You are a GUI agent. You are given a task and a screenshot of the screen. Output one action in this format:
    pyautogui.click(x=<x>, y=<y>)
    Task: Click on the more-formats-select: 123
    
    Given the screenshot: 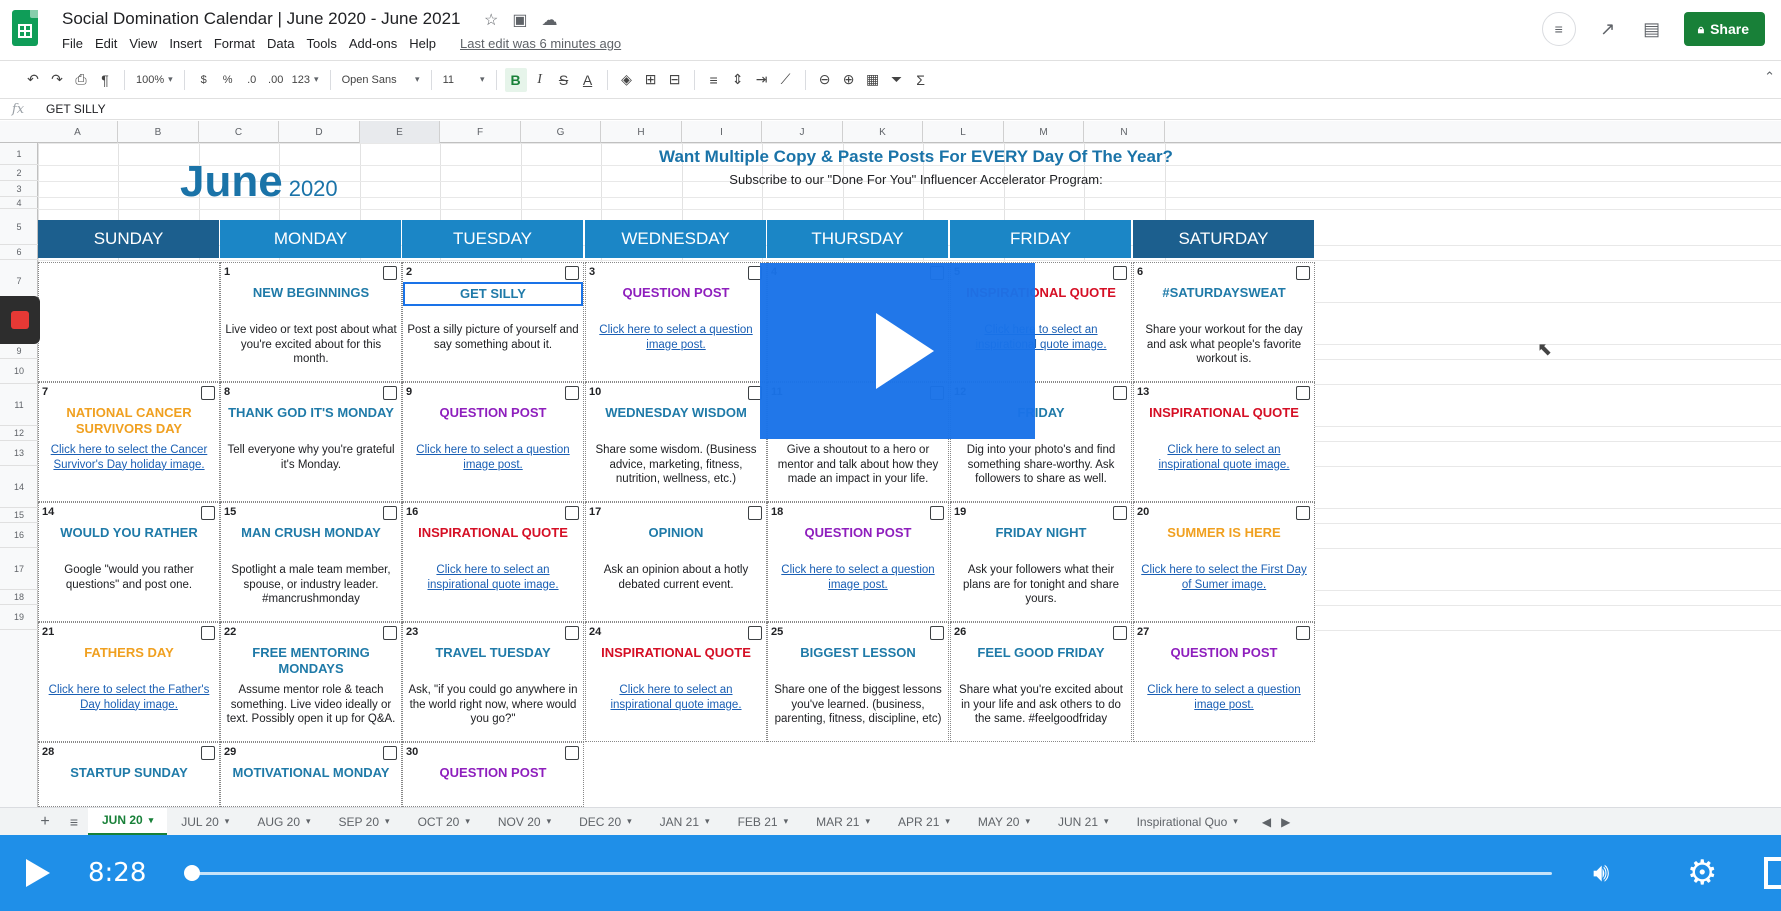 What is the action you would take?
    pyautogui.click(x=305, y=80)
    